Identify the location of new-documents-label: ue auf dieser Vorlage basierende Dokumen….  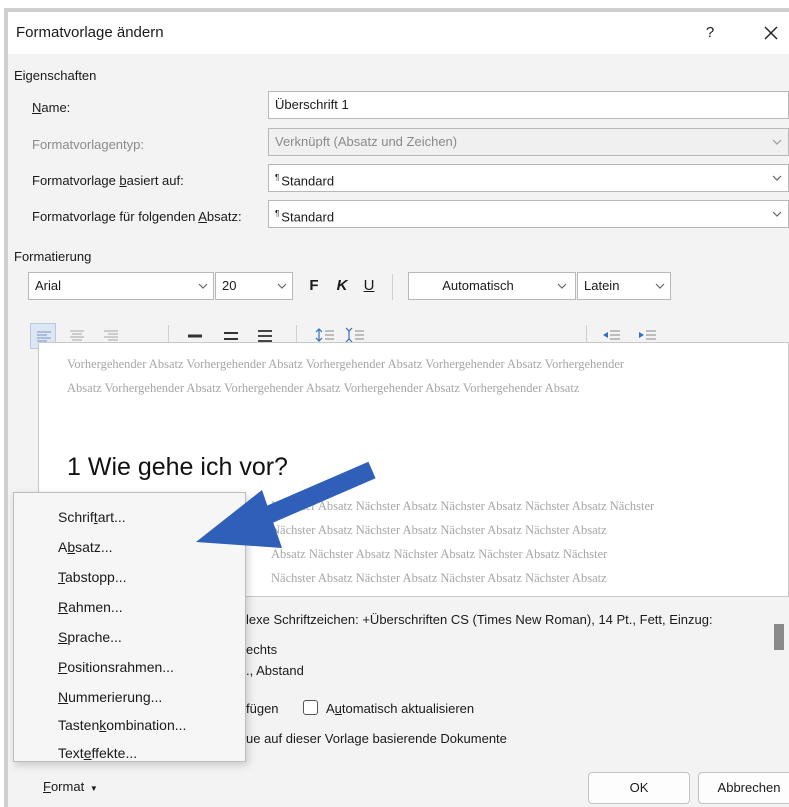
(376, 738).